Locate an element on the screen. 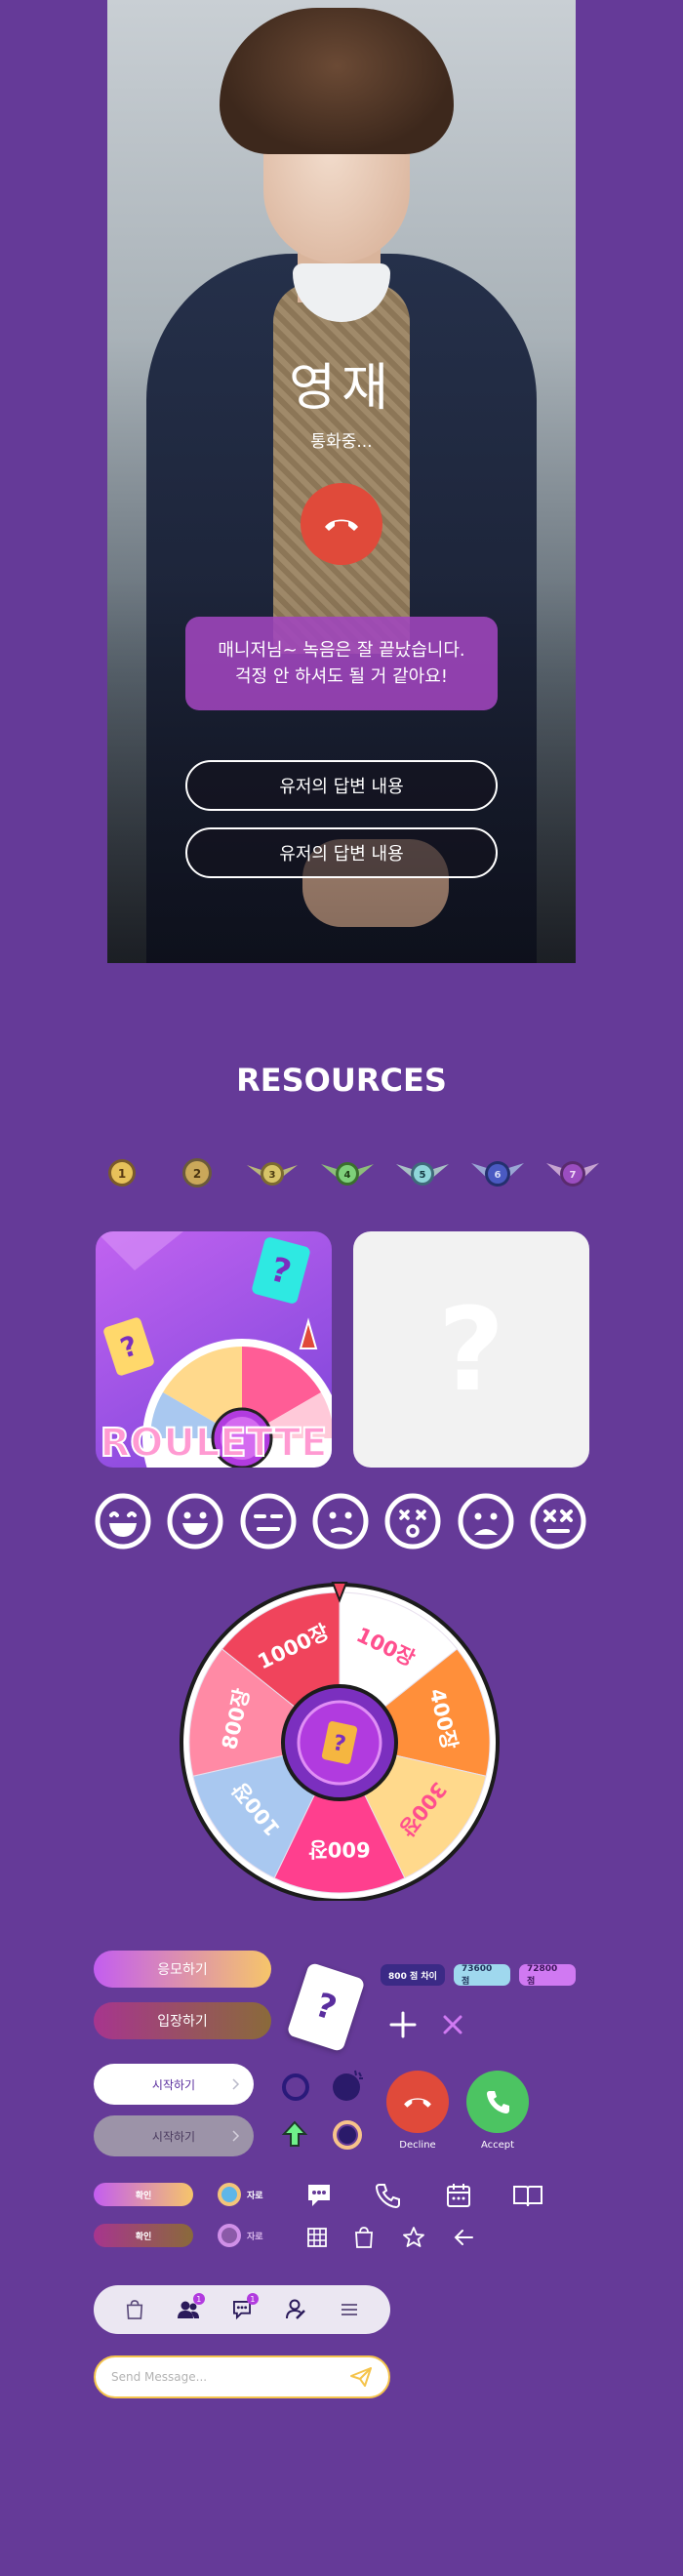  unknown-card: ? is located at coordinates (471, 1349).